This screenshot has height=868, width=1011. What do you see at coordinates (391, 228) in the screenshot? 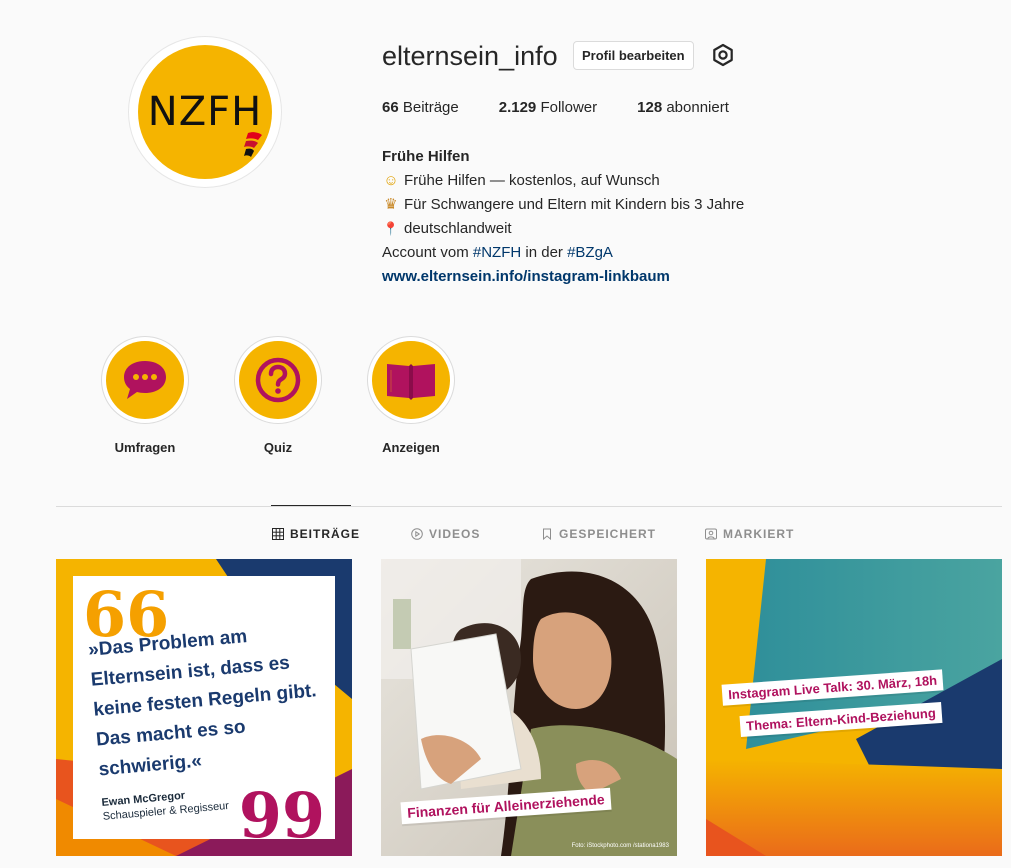
I see `pin-emoji-icon: 📍` at bounding box center [391, 228].